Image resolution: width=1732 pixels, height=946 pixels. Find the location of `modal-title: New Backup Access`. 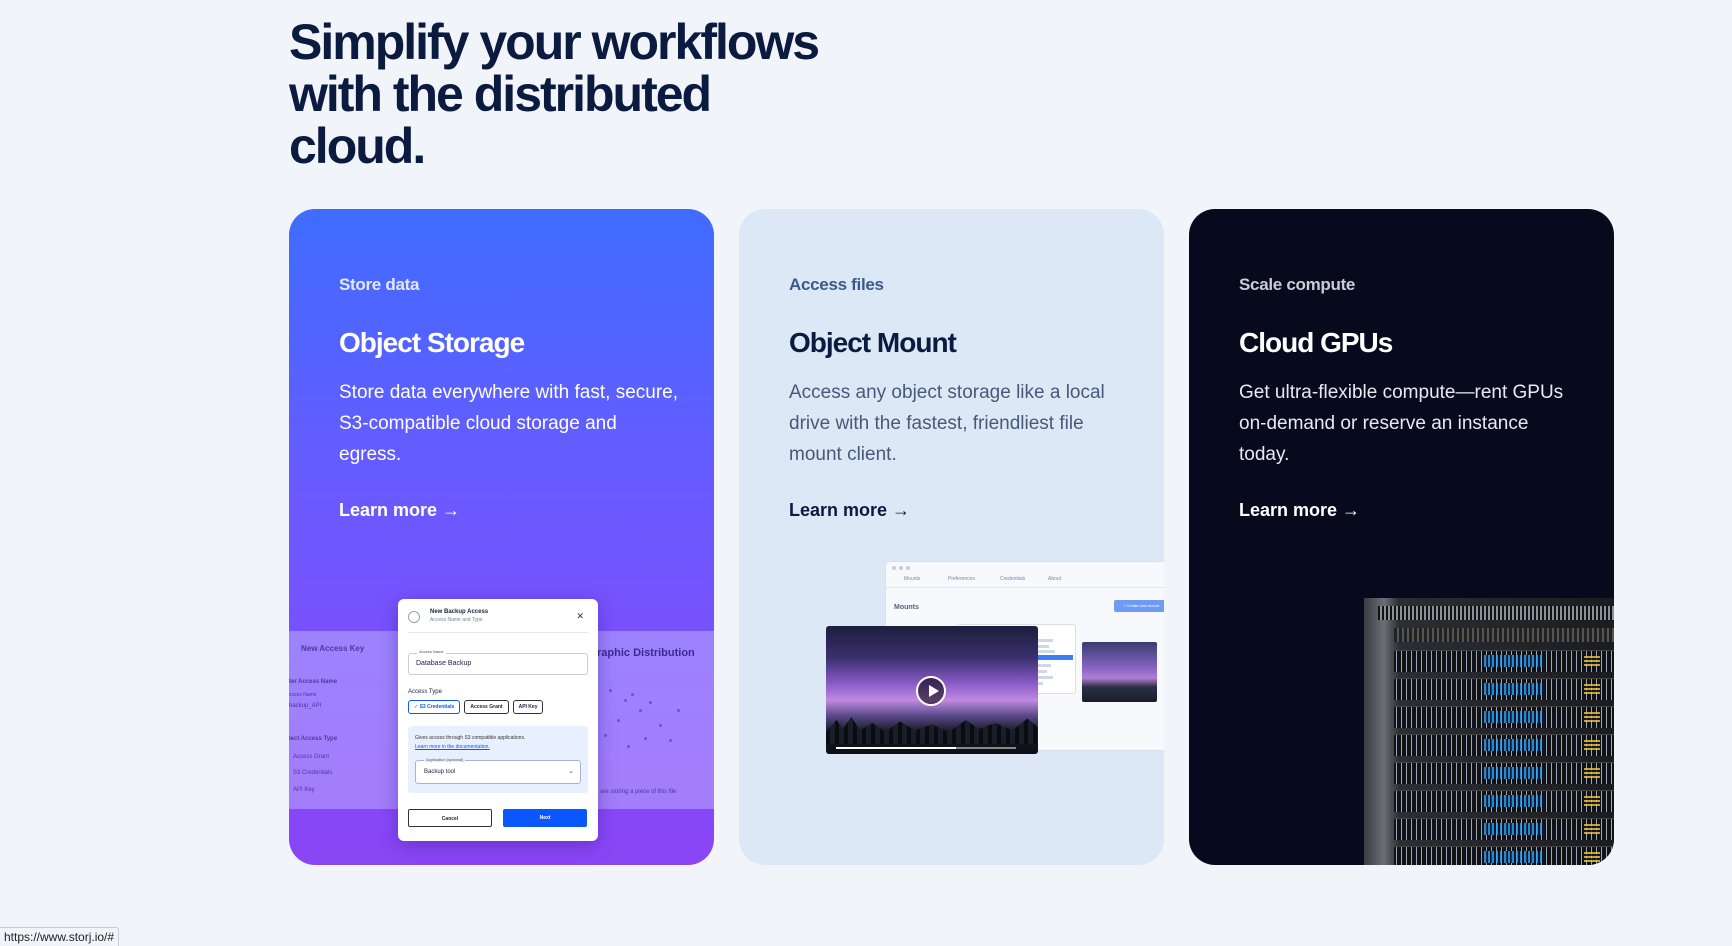

modal-title: New Backup Access is located at coordinates (459, 612).